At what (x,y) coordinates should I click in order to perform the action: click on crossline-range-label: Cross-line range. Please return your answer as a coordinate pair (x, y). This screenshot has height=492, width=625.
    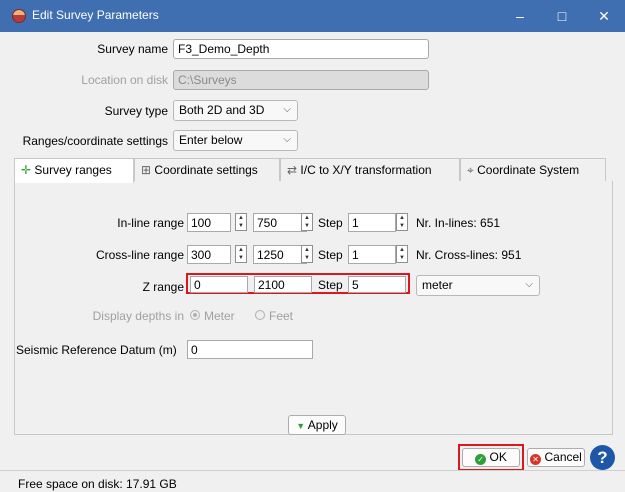
    Looking at the image, I should click on (139, 255).